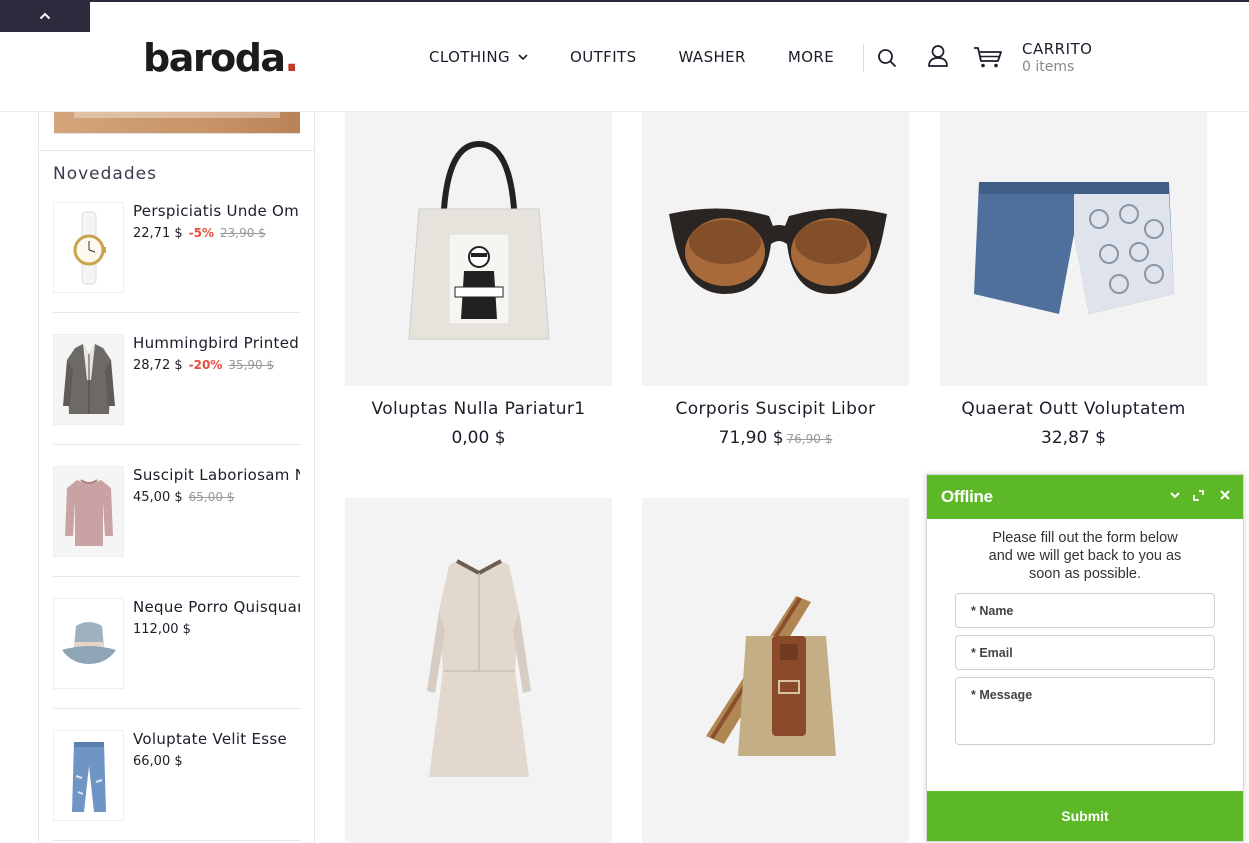 This screenshot has height=843, width=1249. Describe the element at coordinates (1175, 495) in the screenshot. I see `minimize-icon` at that location.